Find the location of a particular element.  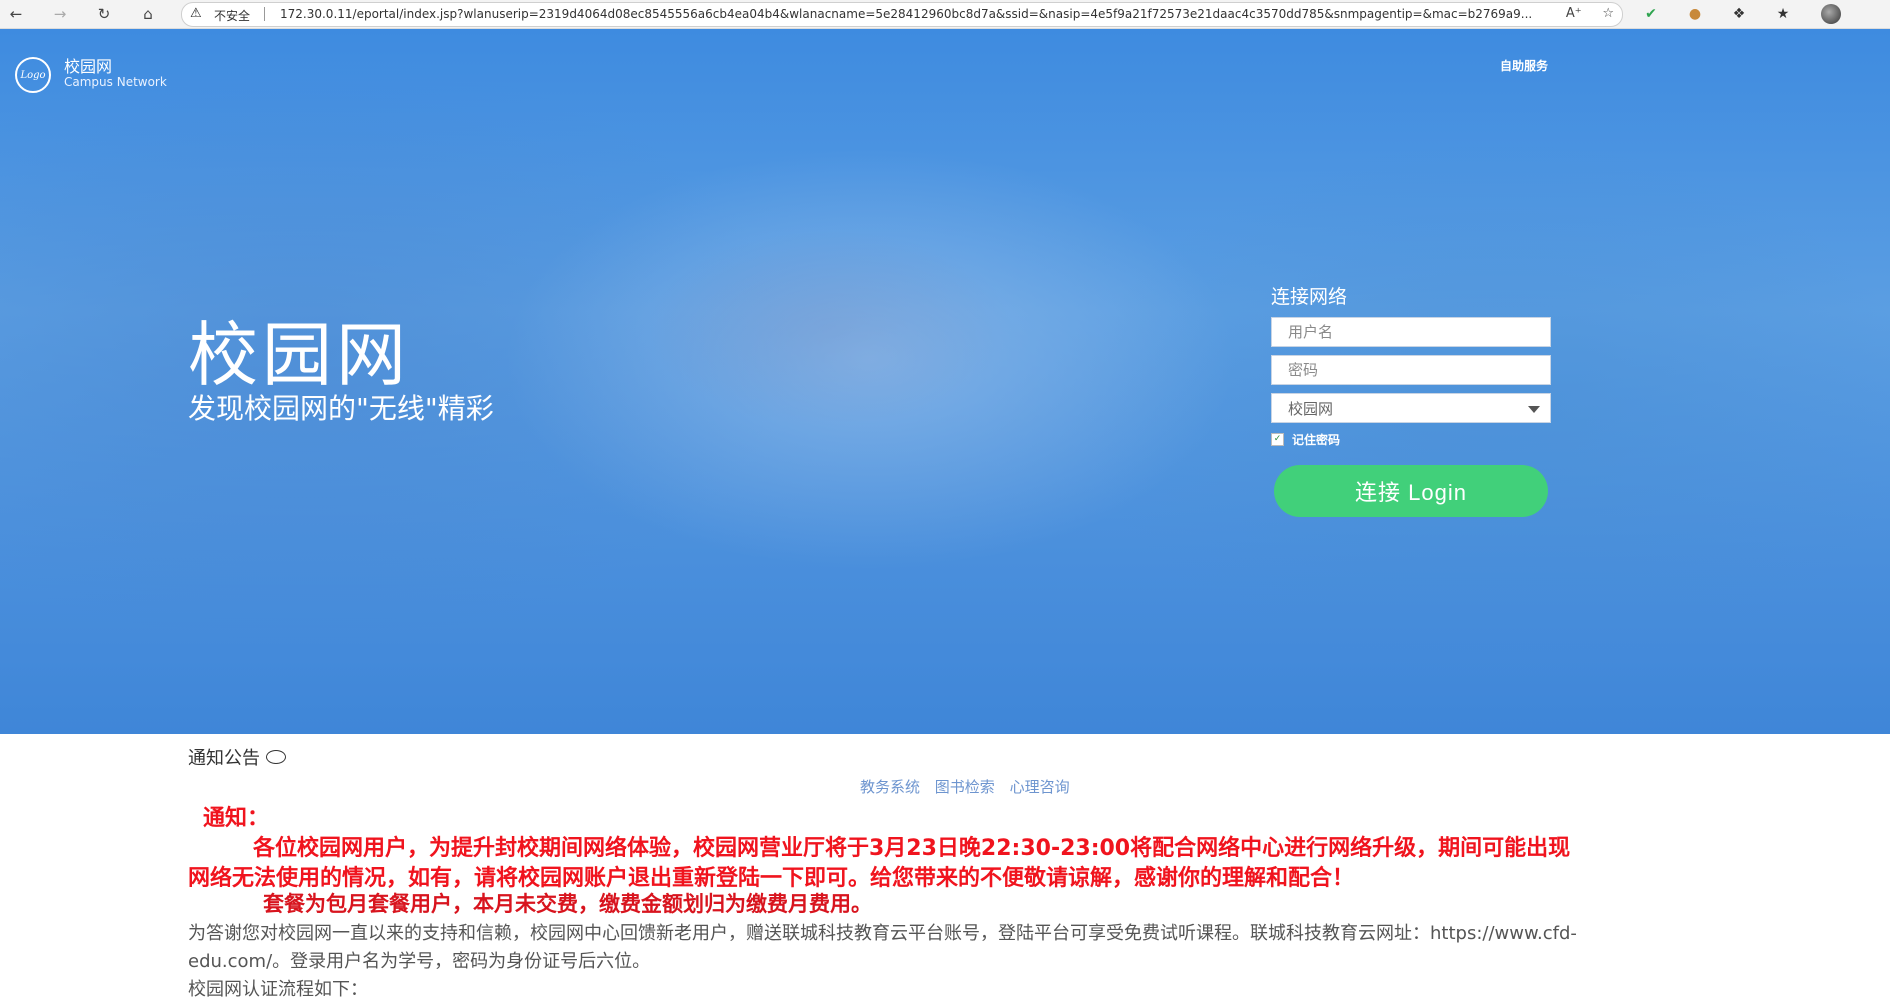

profile-avatar is located at coordinates (1831, 14).